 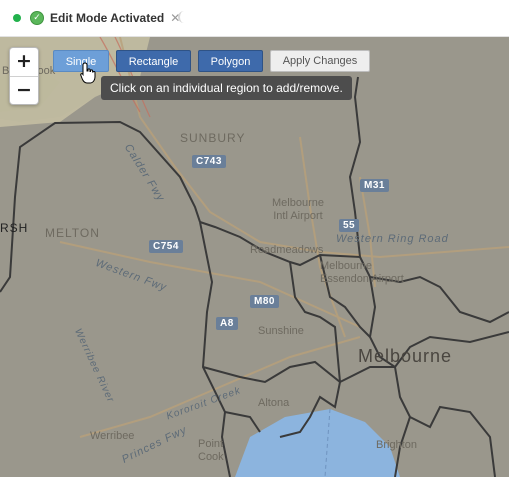 What do you see at coordinates (72, 233) in the screenshot?
I see `map-label-melton: MELTON` at bounding box center [72, 233].